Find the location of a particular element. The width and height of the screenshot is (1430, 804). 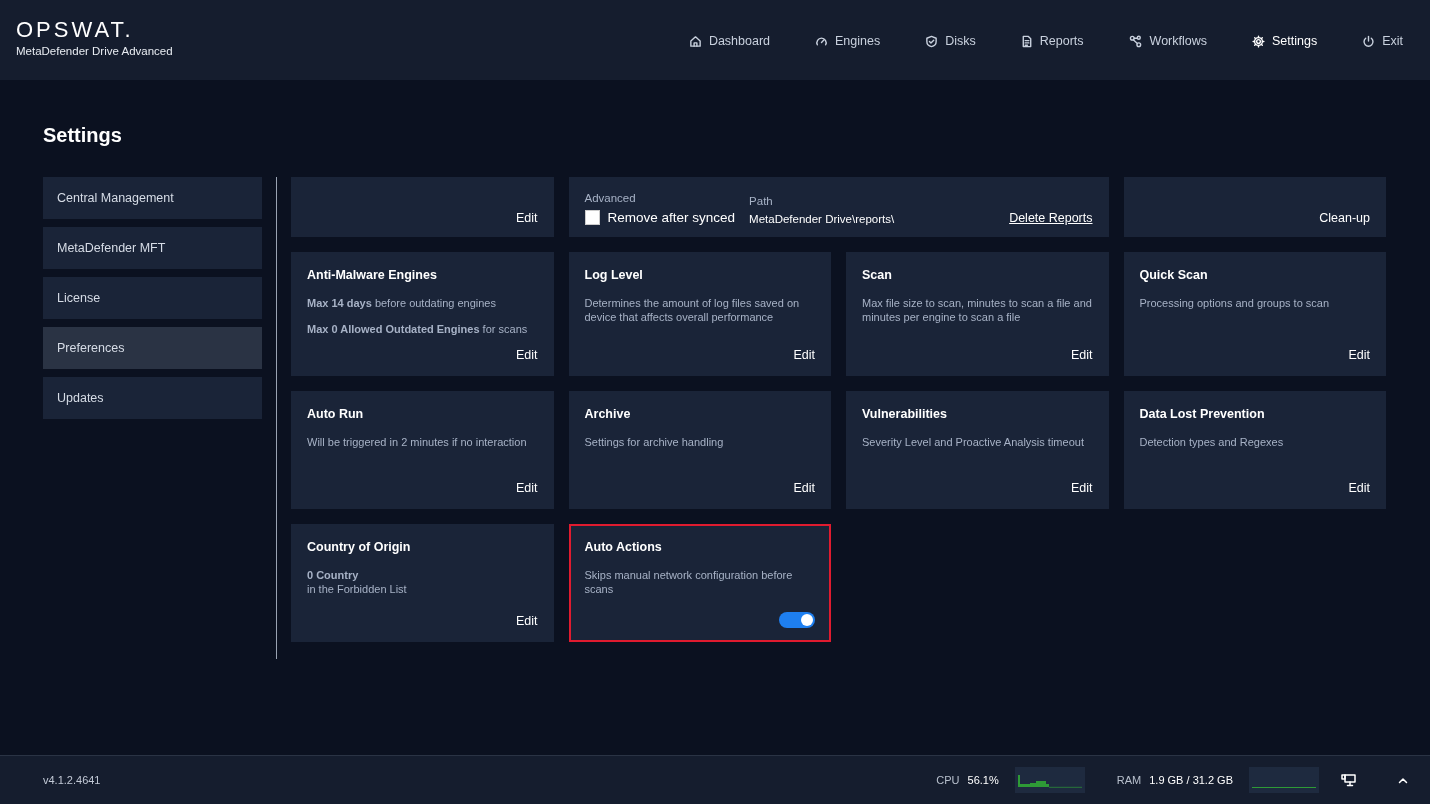

cpu-sparkline is located at coordinates (1049, 780).